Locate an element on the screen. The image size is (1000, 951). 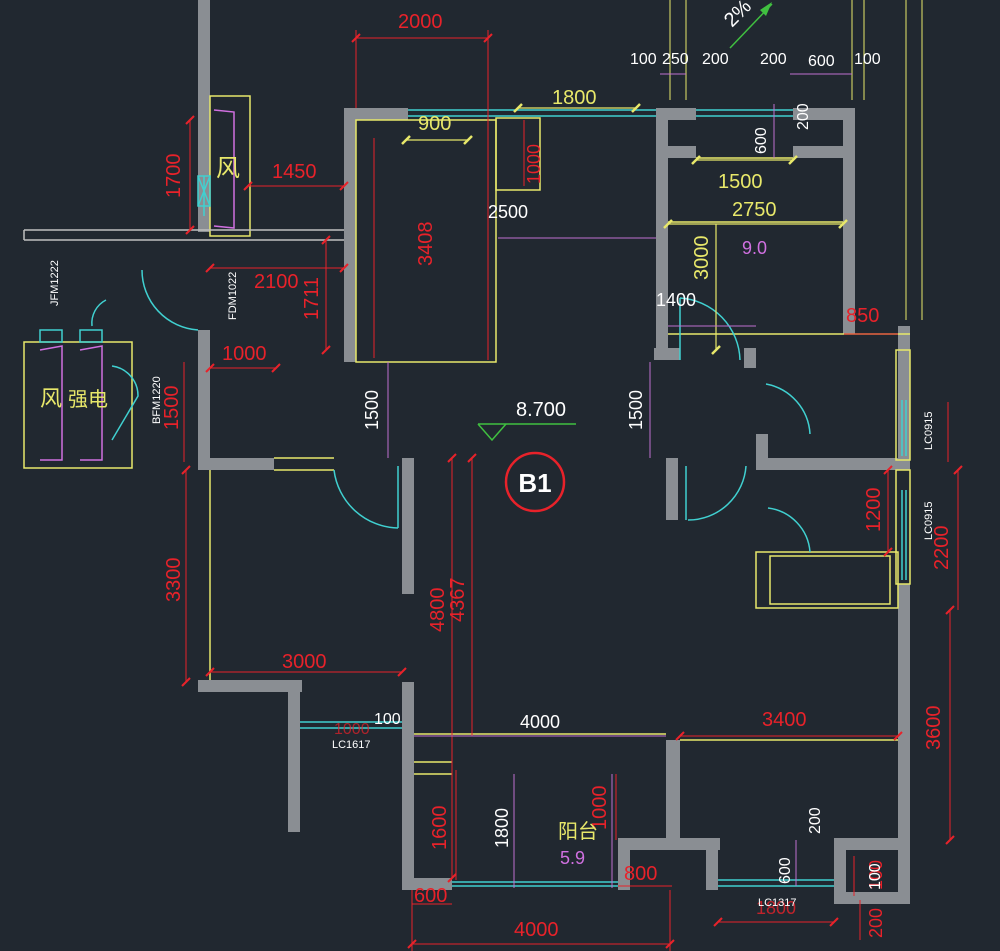
balcony-area: 5.9 is located at coordinates (572, 858).